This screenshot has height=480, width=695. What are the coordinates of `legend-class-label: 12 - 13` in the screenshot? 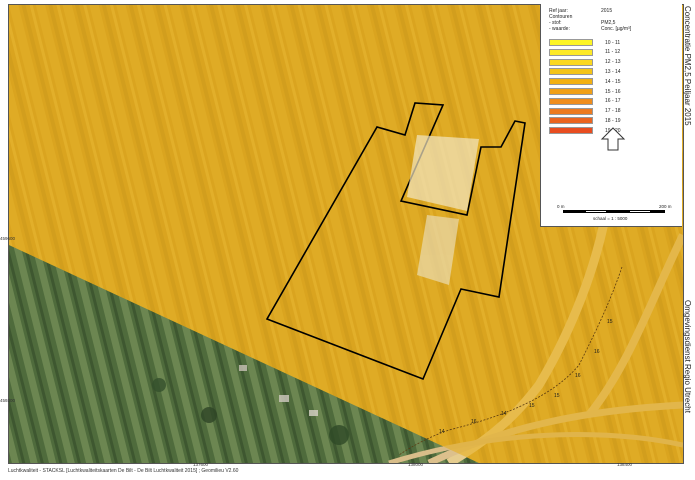 It's located at (613, 62).